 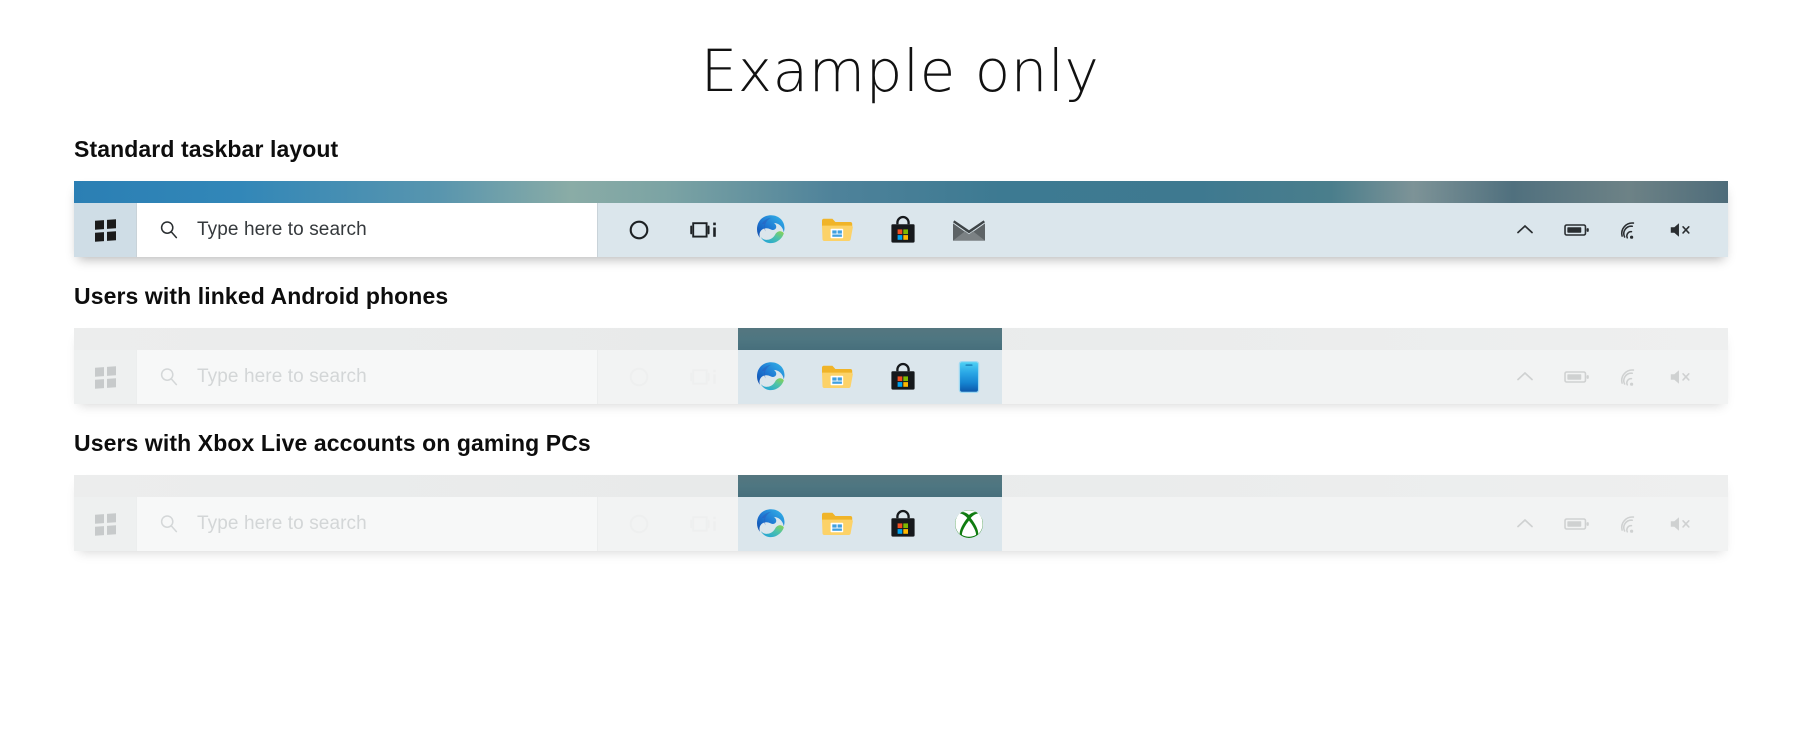 I want to click on your-phone-icon, so click(x=969, y=377).